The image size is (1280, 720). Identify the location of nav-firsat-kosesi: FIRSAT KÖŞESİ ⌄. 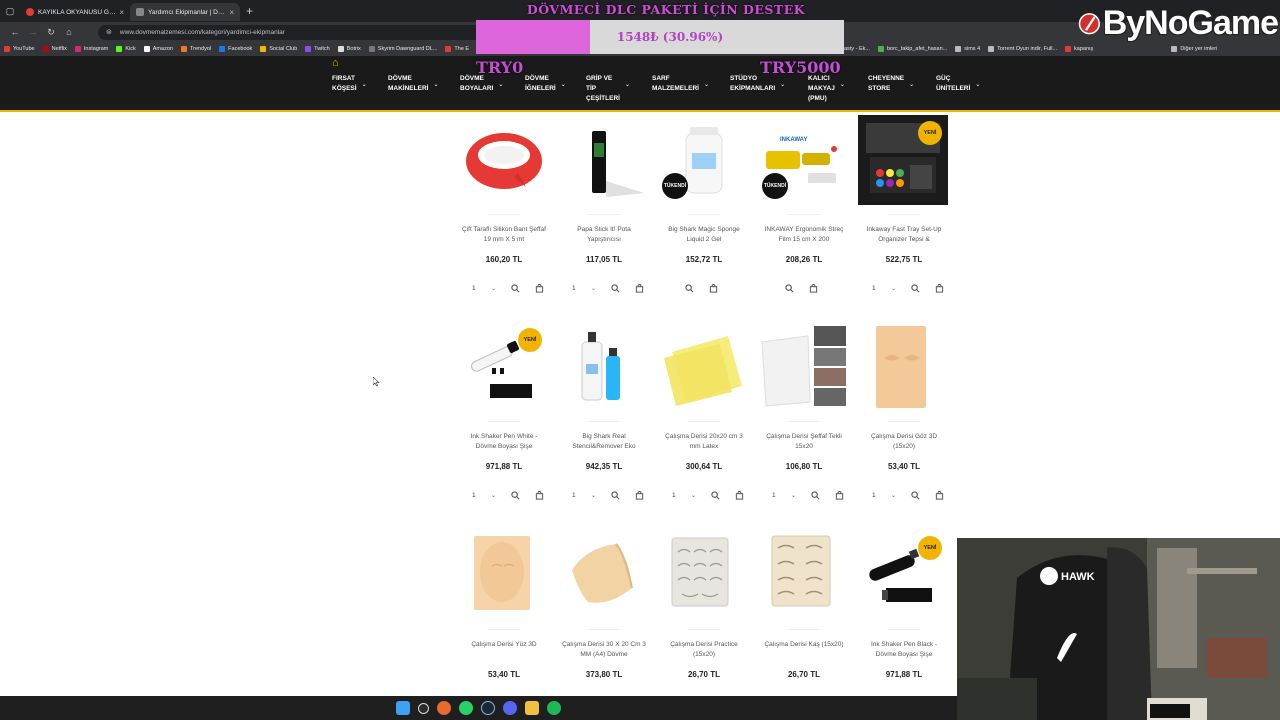
(349, 84).